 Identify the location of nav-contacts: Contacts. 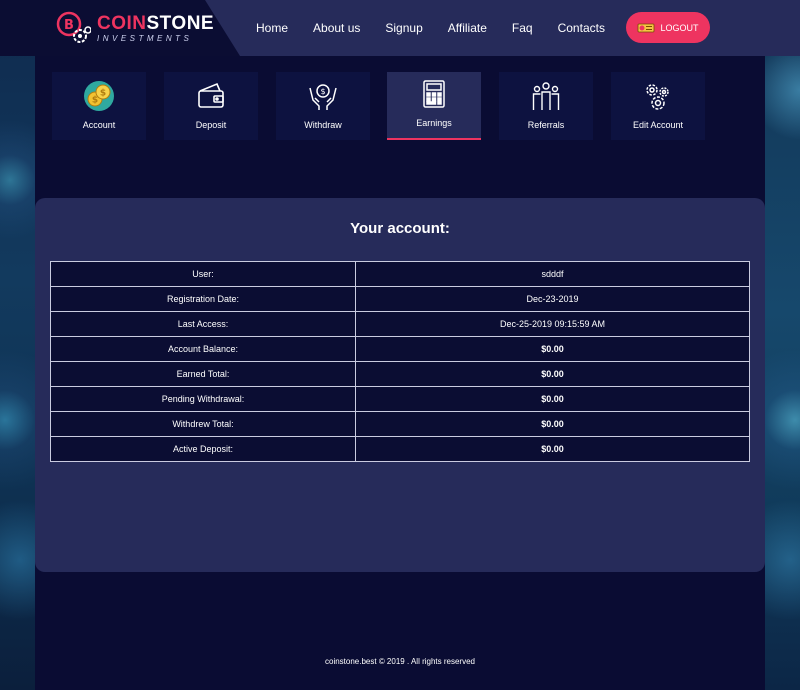
(581, 28).